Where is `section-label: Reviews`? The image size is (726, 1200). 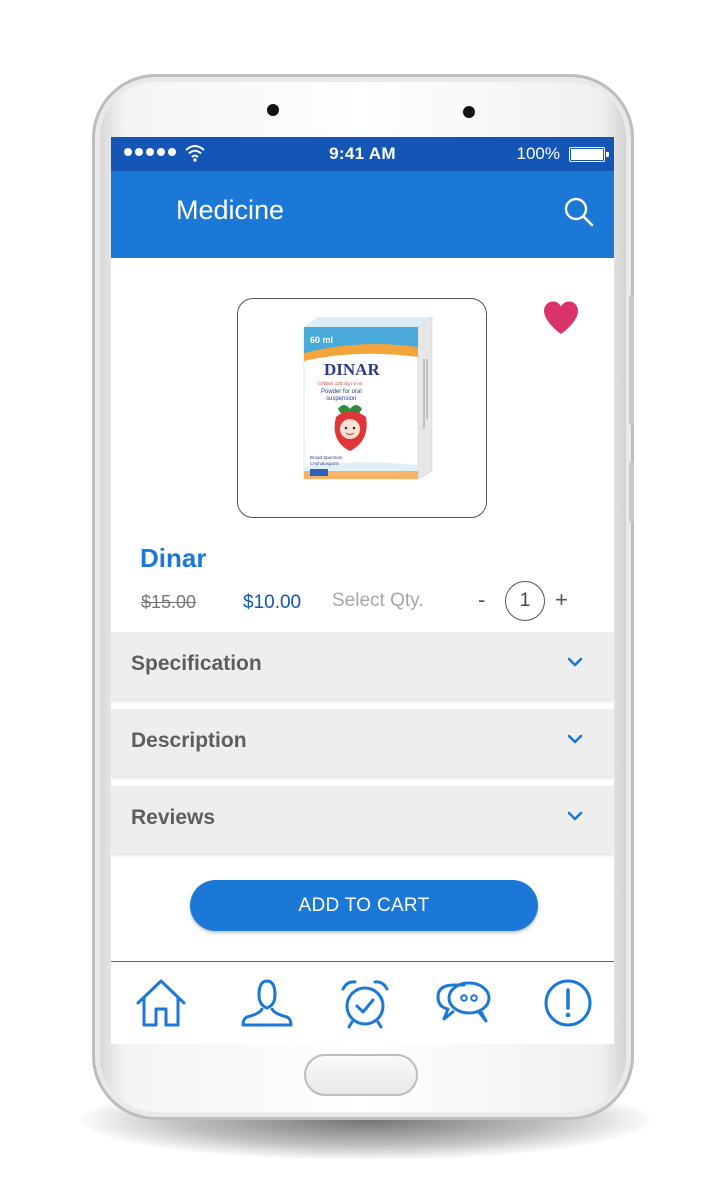
section-label: Reviews is located at coordinates (173, 817).